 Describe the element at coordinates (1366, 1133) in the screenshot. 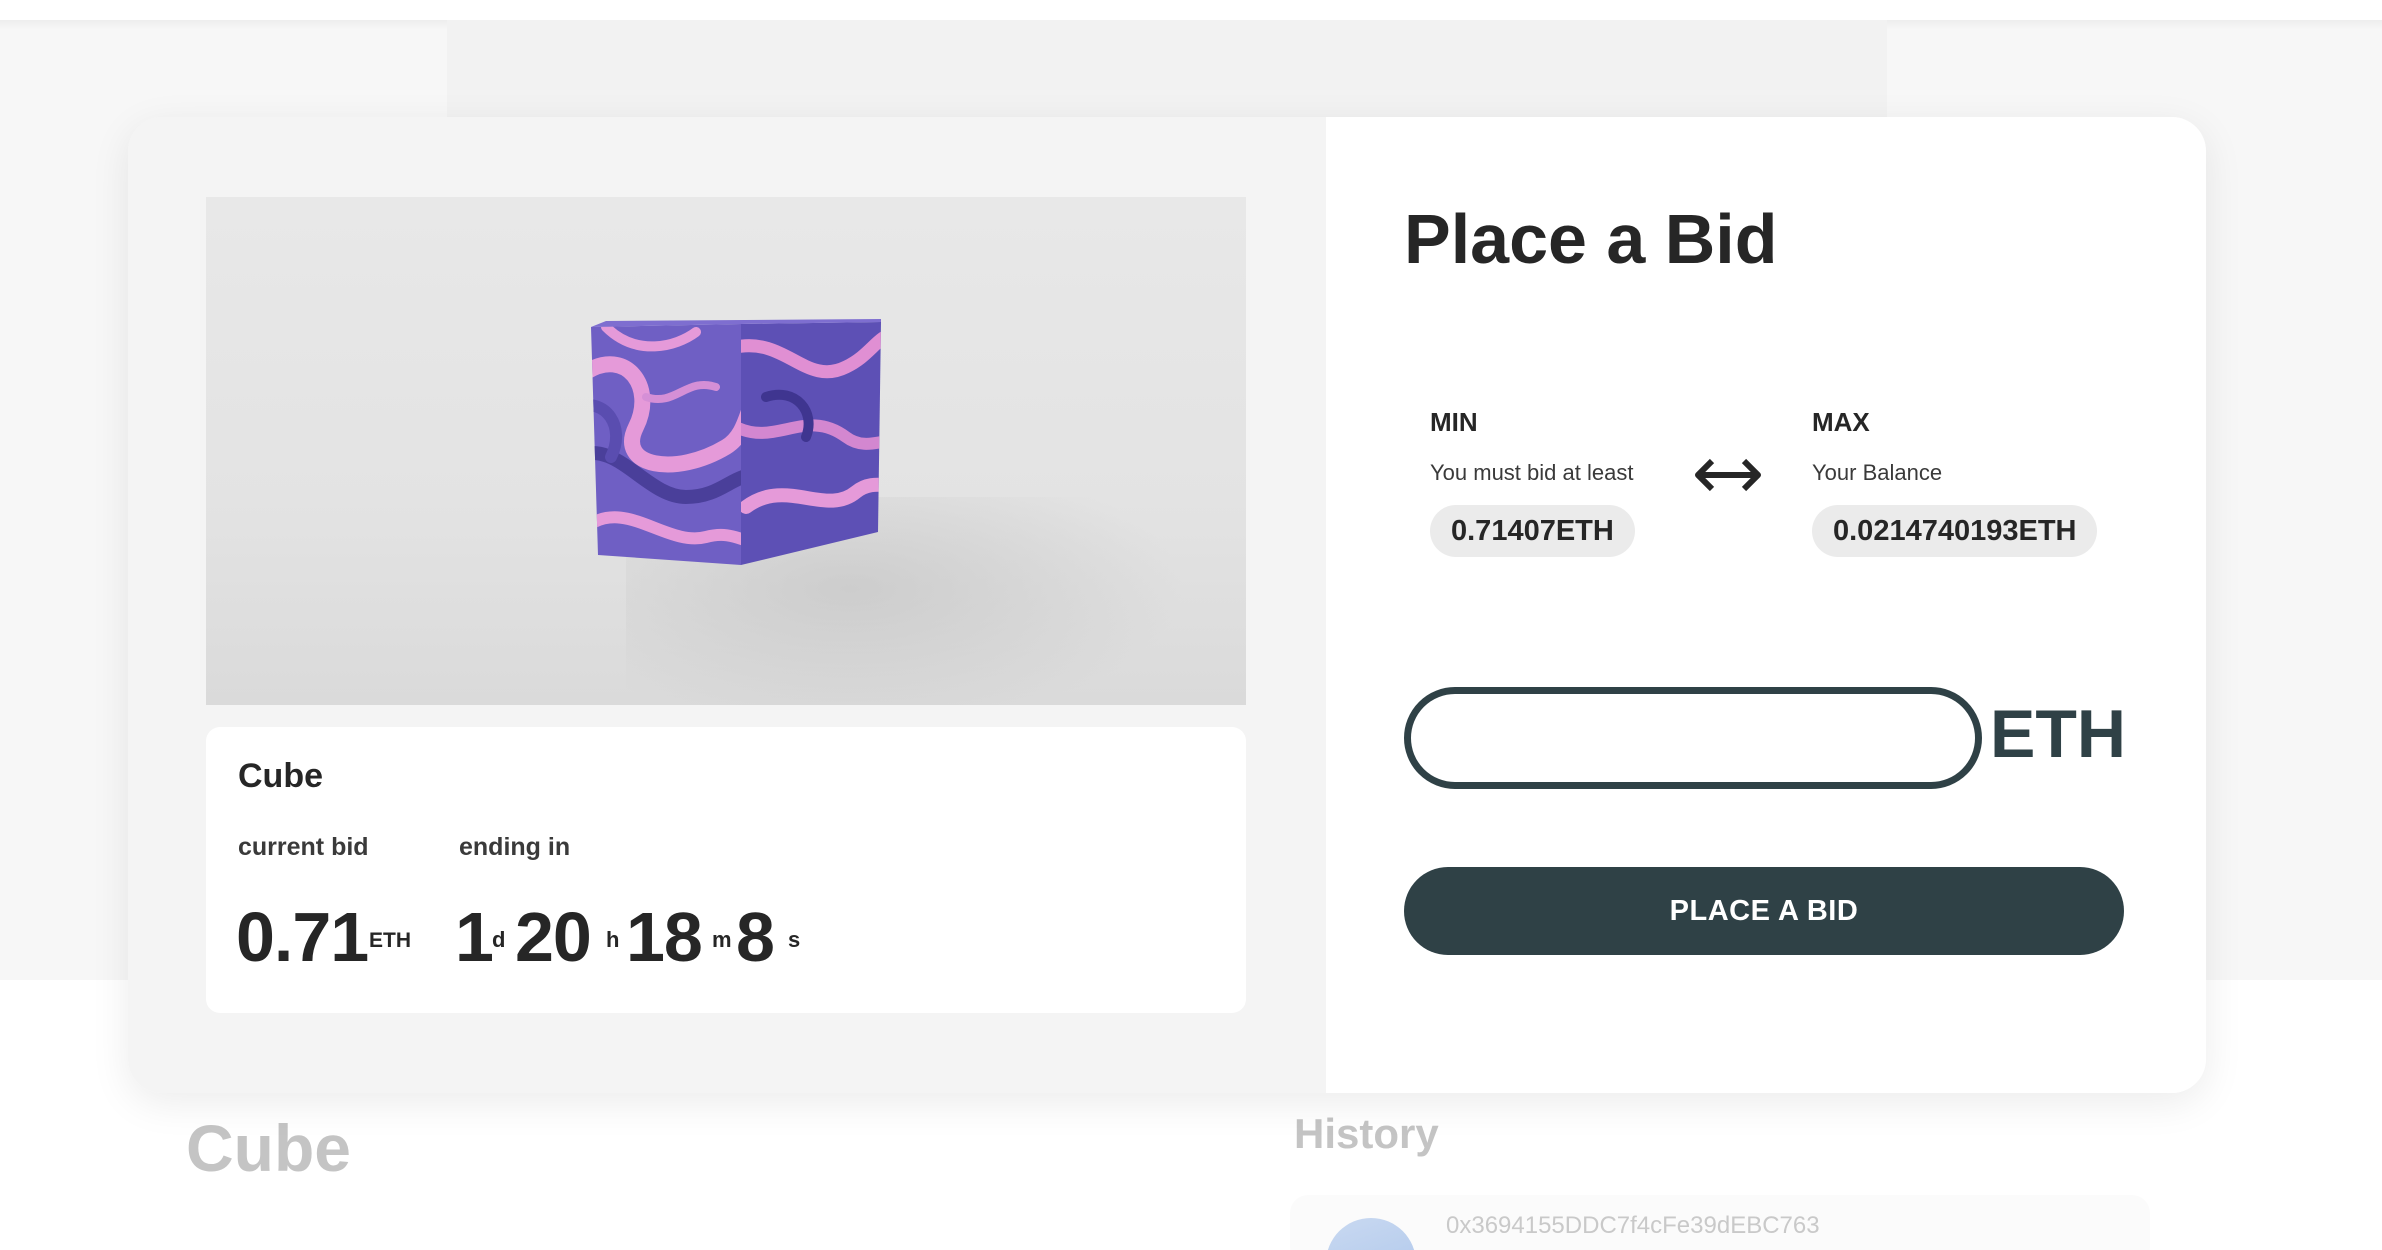

I see `history-title: History` at that location.